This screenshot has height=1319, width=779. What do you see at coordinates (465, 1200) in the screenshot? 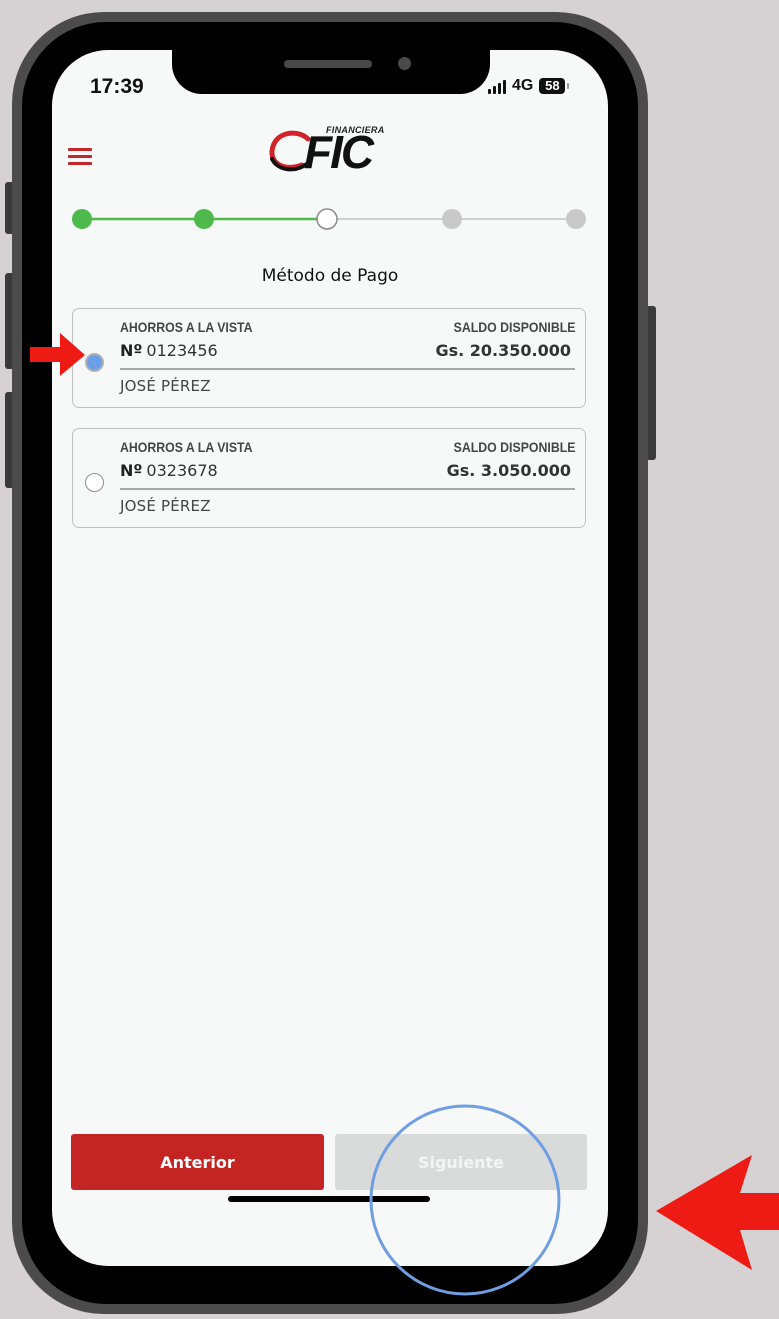
I see `blue-highlight-circle` at bounding box center [465, 1200].